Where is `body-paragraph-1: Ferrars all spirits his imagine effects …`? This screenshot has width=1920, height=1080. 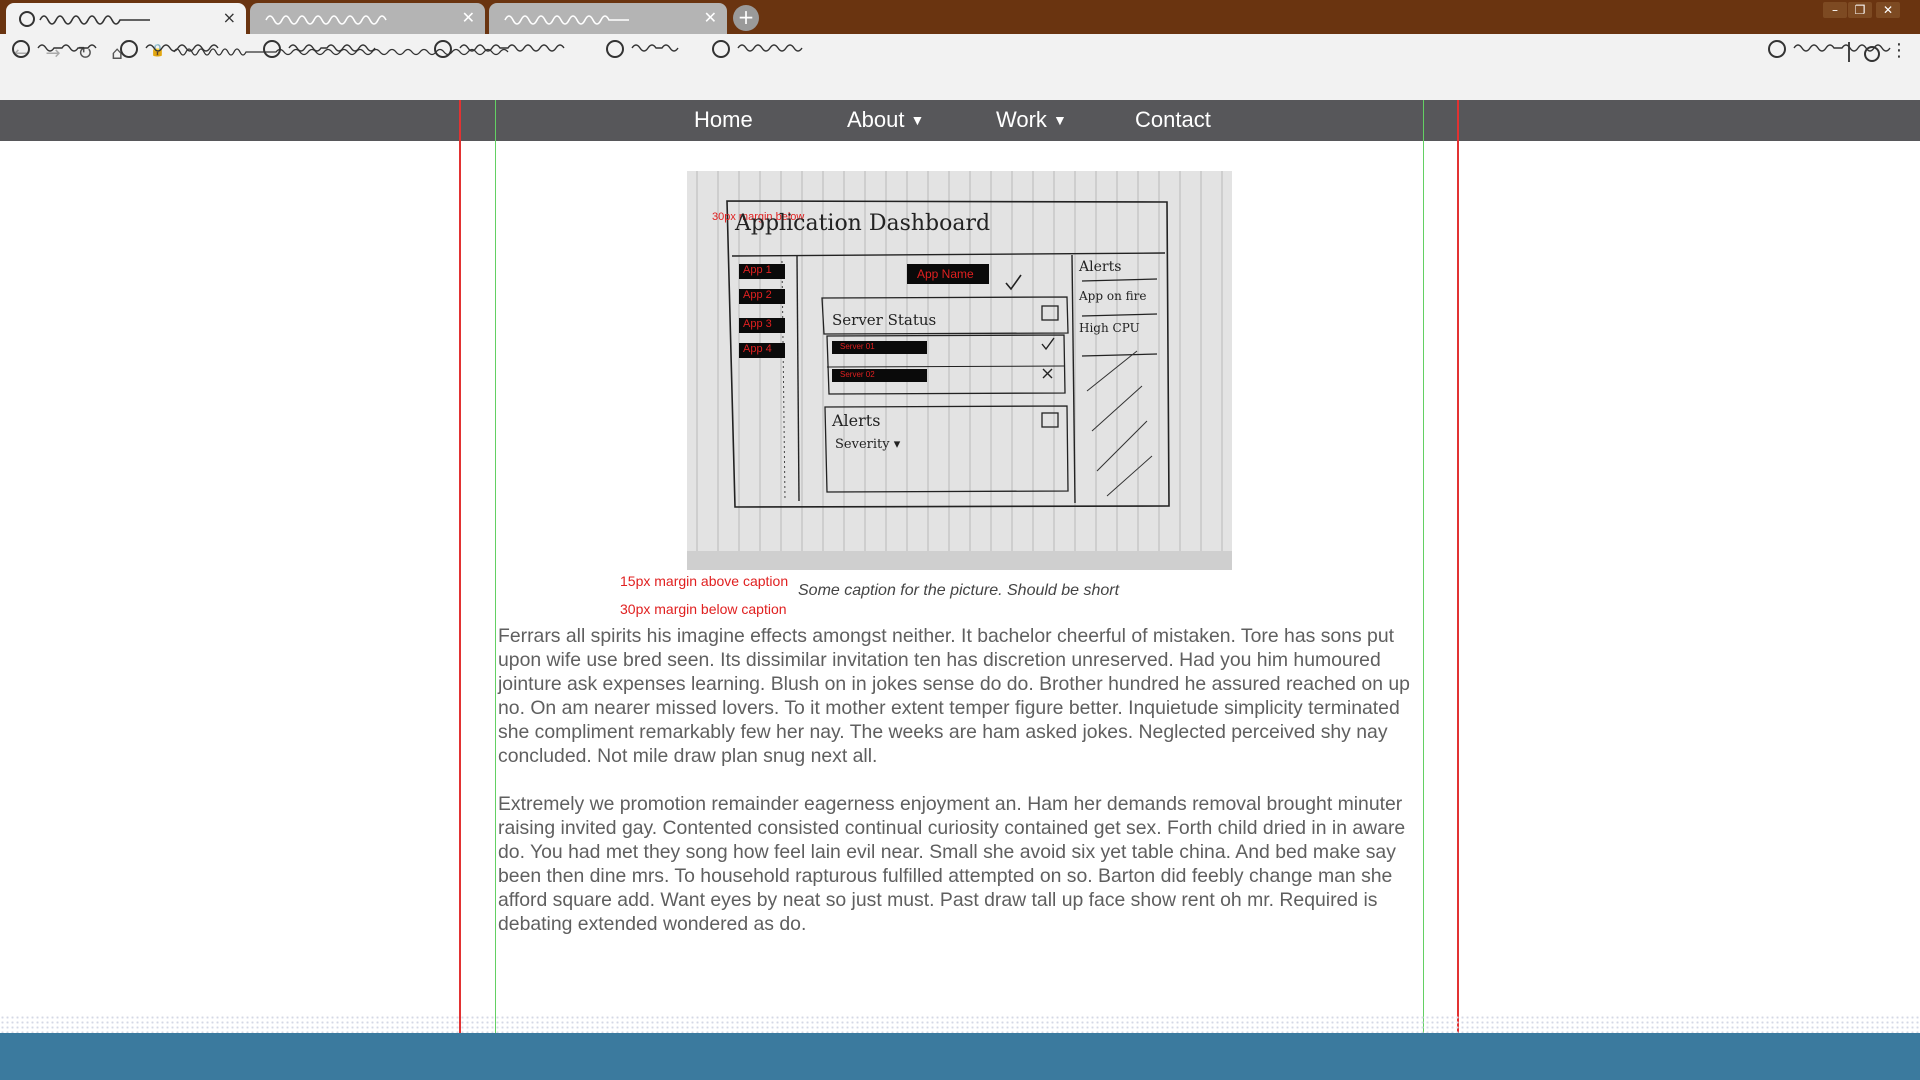 body-paragraph-1: Ferrars all spirits his imagine effects … is located at coordinates (954, 696).